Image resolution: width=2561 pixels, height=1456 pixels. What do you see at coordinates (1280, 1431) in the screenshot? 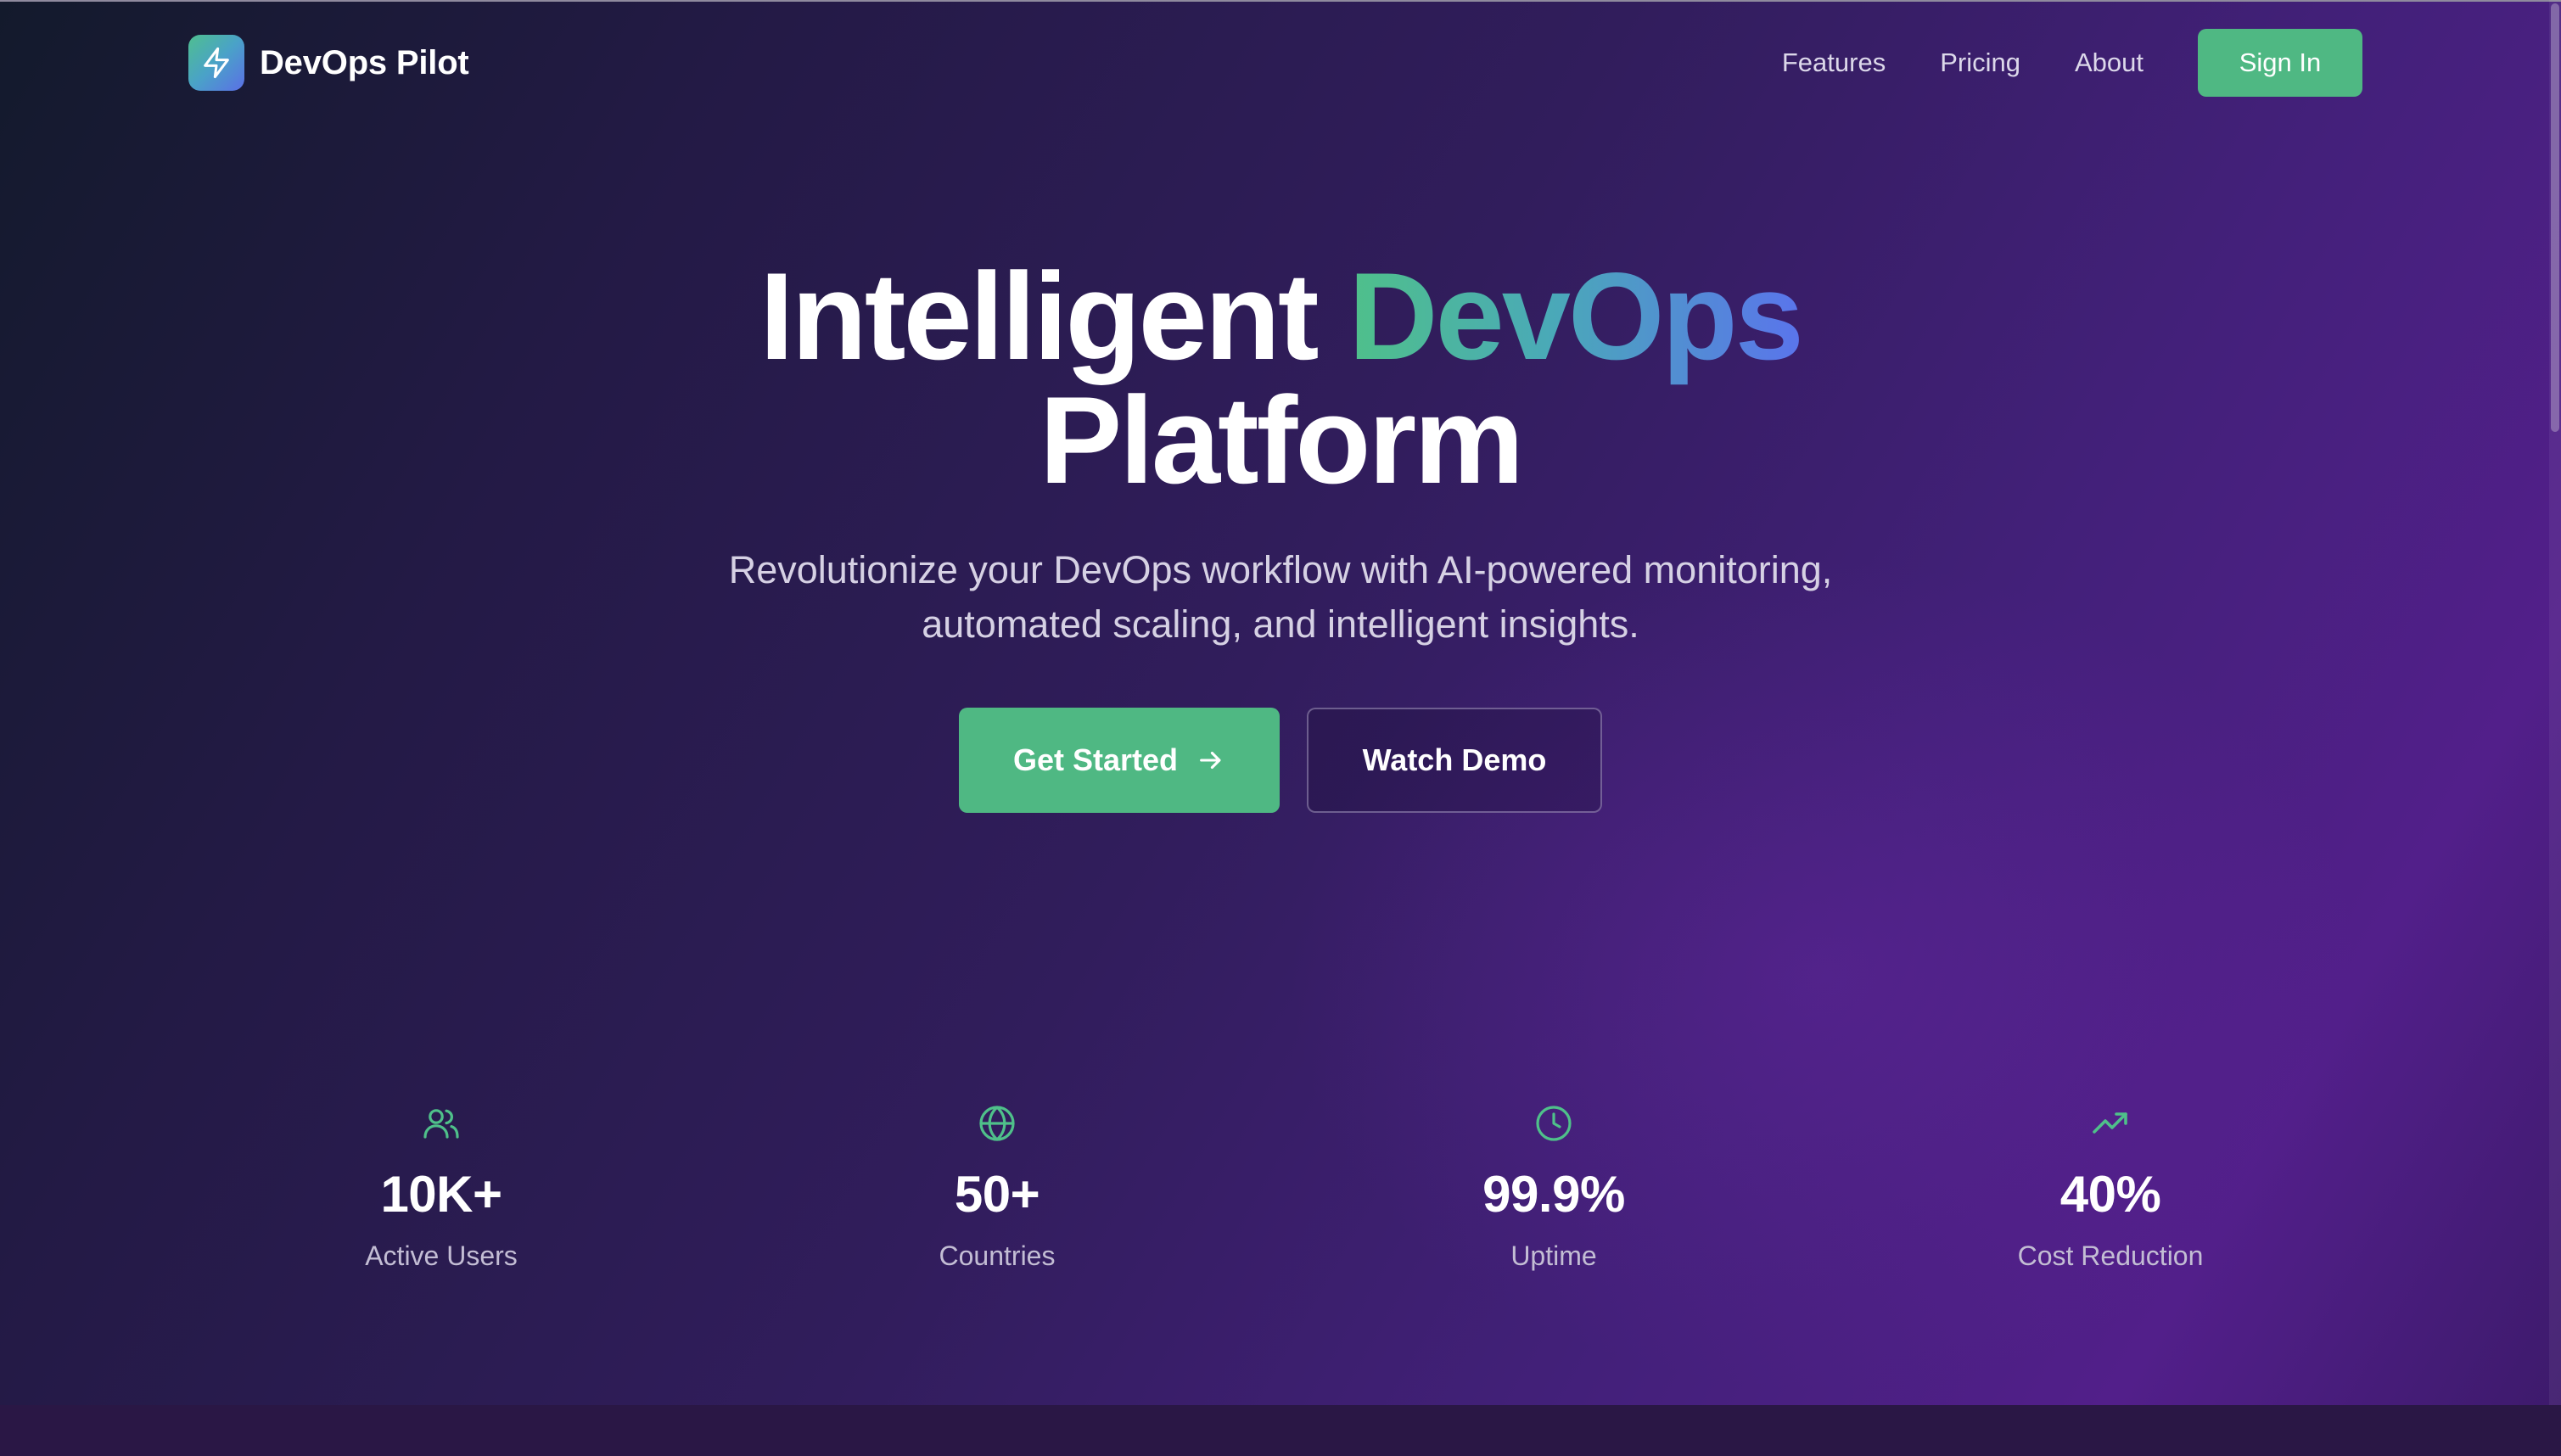
I see `next-section-edge` at bounding box center [1280, 1431].